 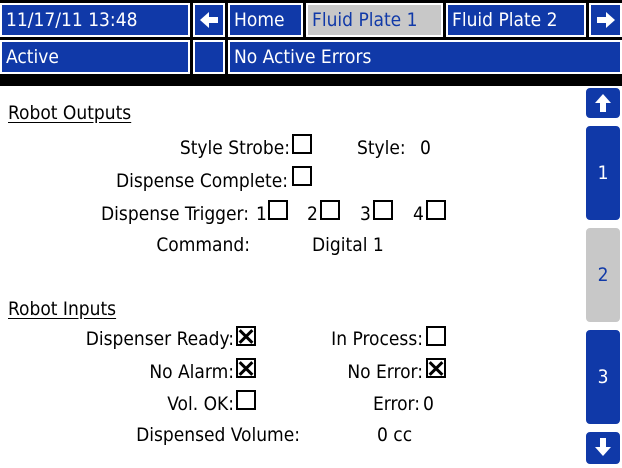 What do you see at coordinates (302, 176) in the screenshot?
I see `dispense-complete-checkbox` at bounding box center [302, 176].